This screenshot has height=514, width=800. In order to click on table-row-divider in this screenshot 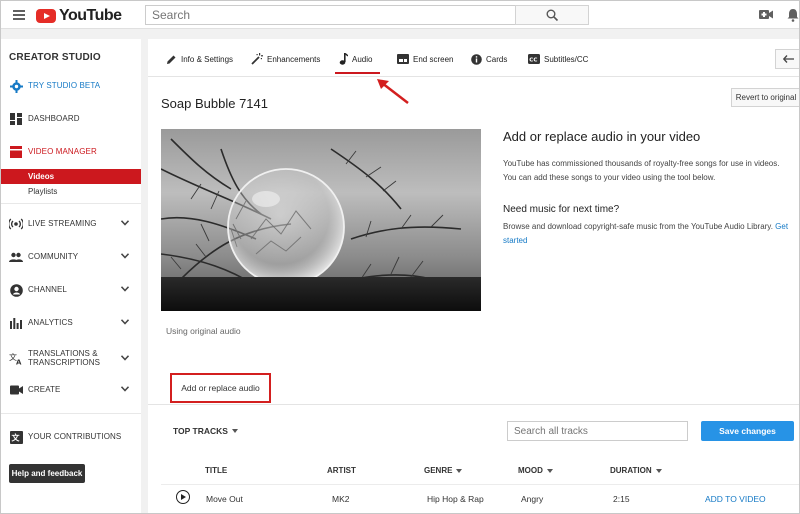, I will do `click(480, 484)`.